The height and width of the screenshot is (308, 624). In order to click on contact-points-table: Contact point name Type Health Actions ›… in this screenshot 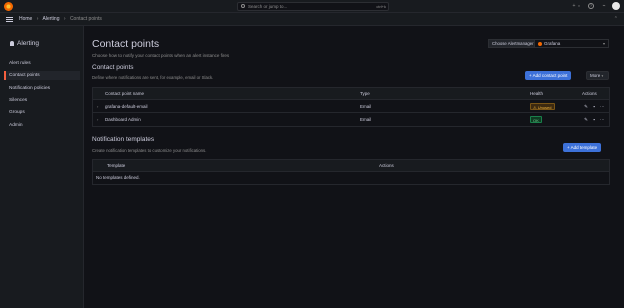, I will do `click(351, 107)`.